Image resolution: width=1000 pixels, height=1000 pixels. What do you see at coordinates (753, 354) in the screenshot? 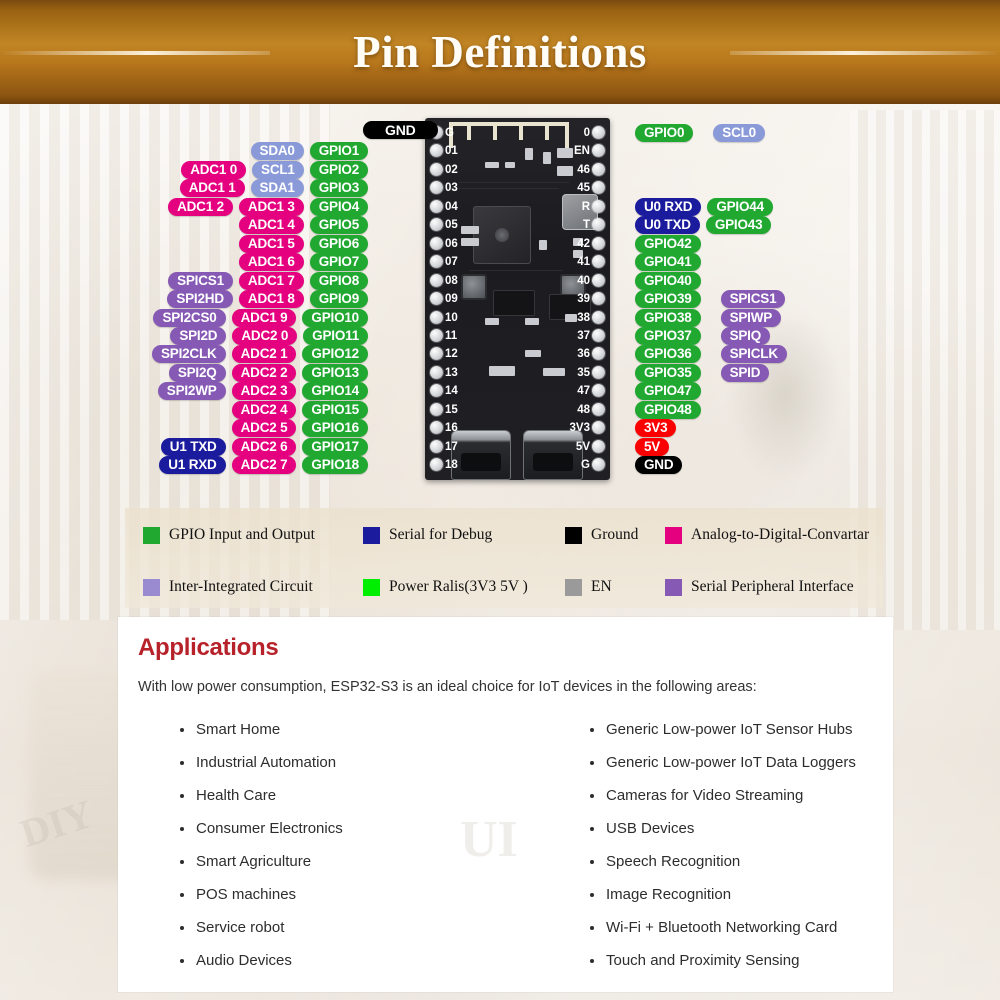
I see `pill-spiclk: SPICLK` at bounding box center [753, 354].